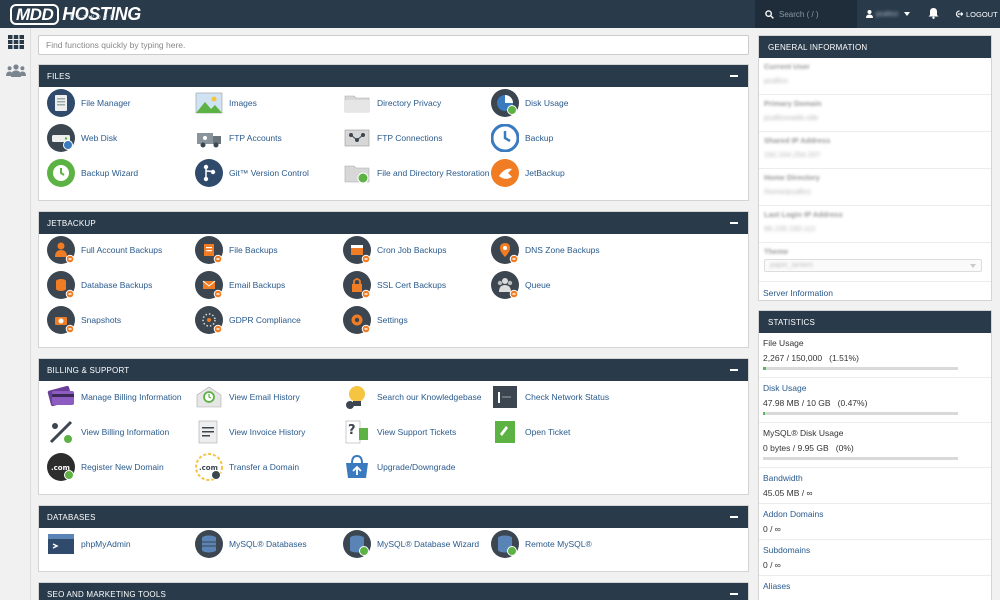 Image resolution: width=1000 pixels, height=600 pixels. I want to click on ssl-cert-backups-icon, so click(357, 285).